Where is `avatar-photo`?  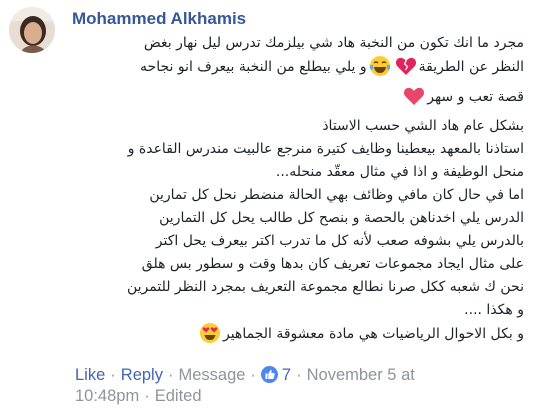 avatar-photo is located at coordinates (32, 30).